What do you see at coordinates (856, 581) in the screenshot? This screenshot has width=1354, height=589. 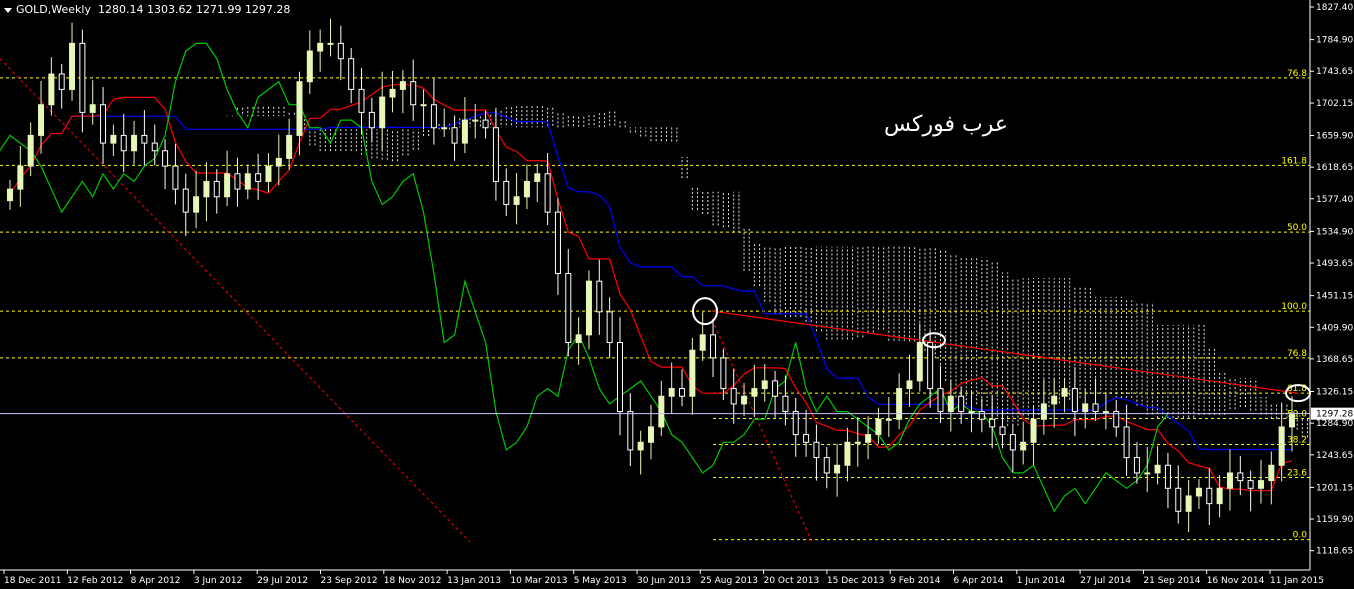 I see `x-tick-label: 15 Dec 2013` at bounding box center [856, 581].